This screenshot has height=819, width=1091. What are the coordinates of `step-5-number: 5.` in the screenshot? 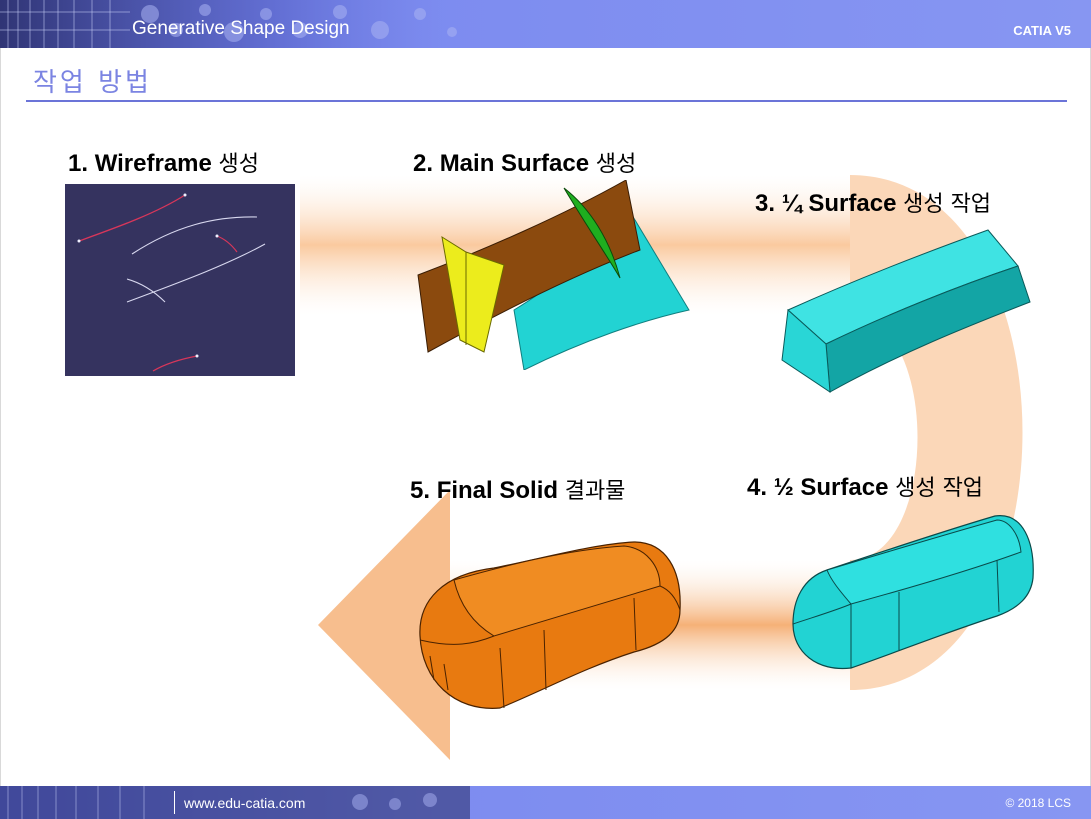 It's located at (420, 490).